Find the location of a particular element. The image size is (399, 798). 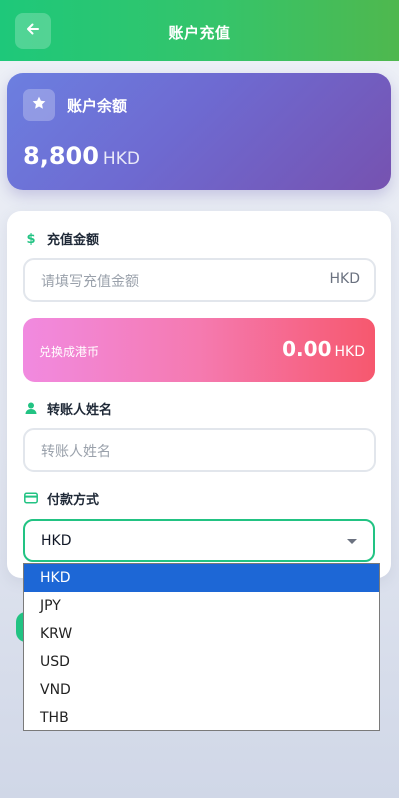

dropdown-option-jpy: JPY is located at coordinates (201, 606).